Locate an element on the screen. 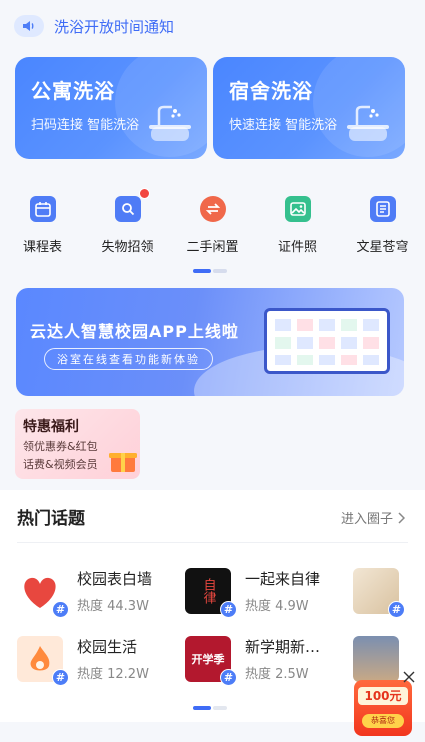  thumbnail-caption: 自律 is located at coordinates (208, 591).